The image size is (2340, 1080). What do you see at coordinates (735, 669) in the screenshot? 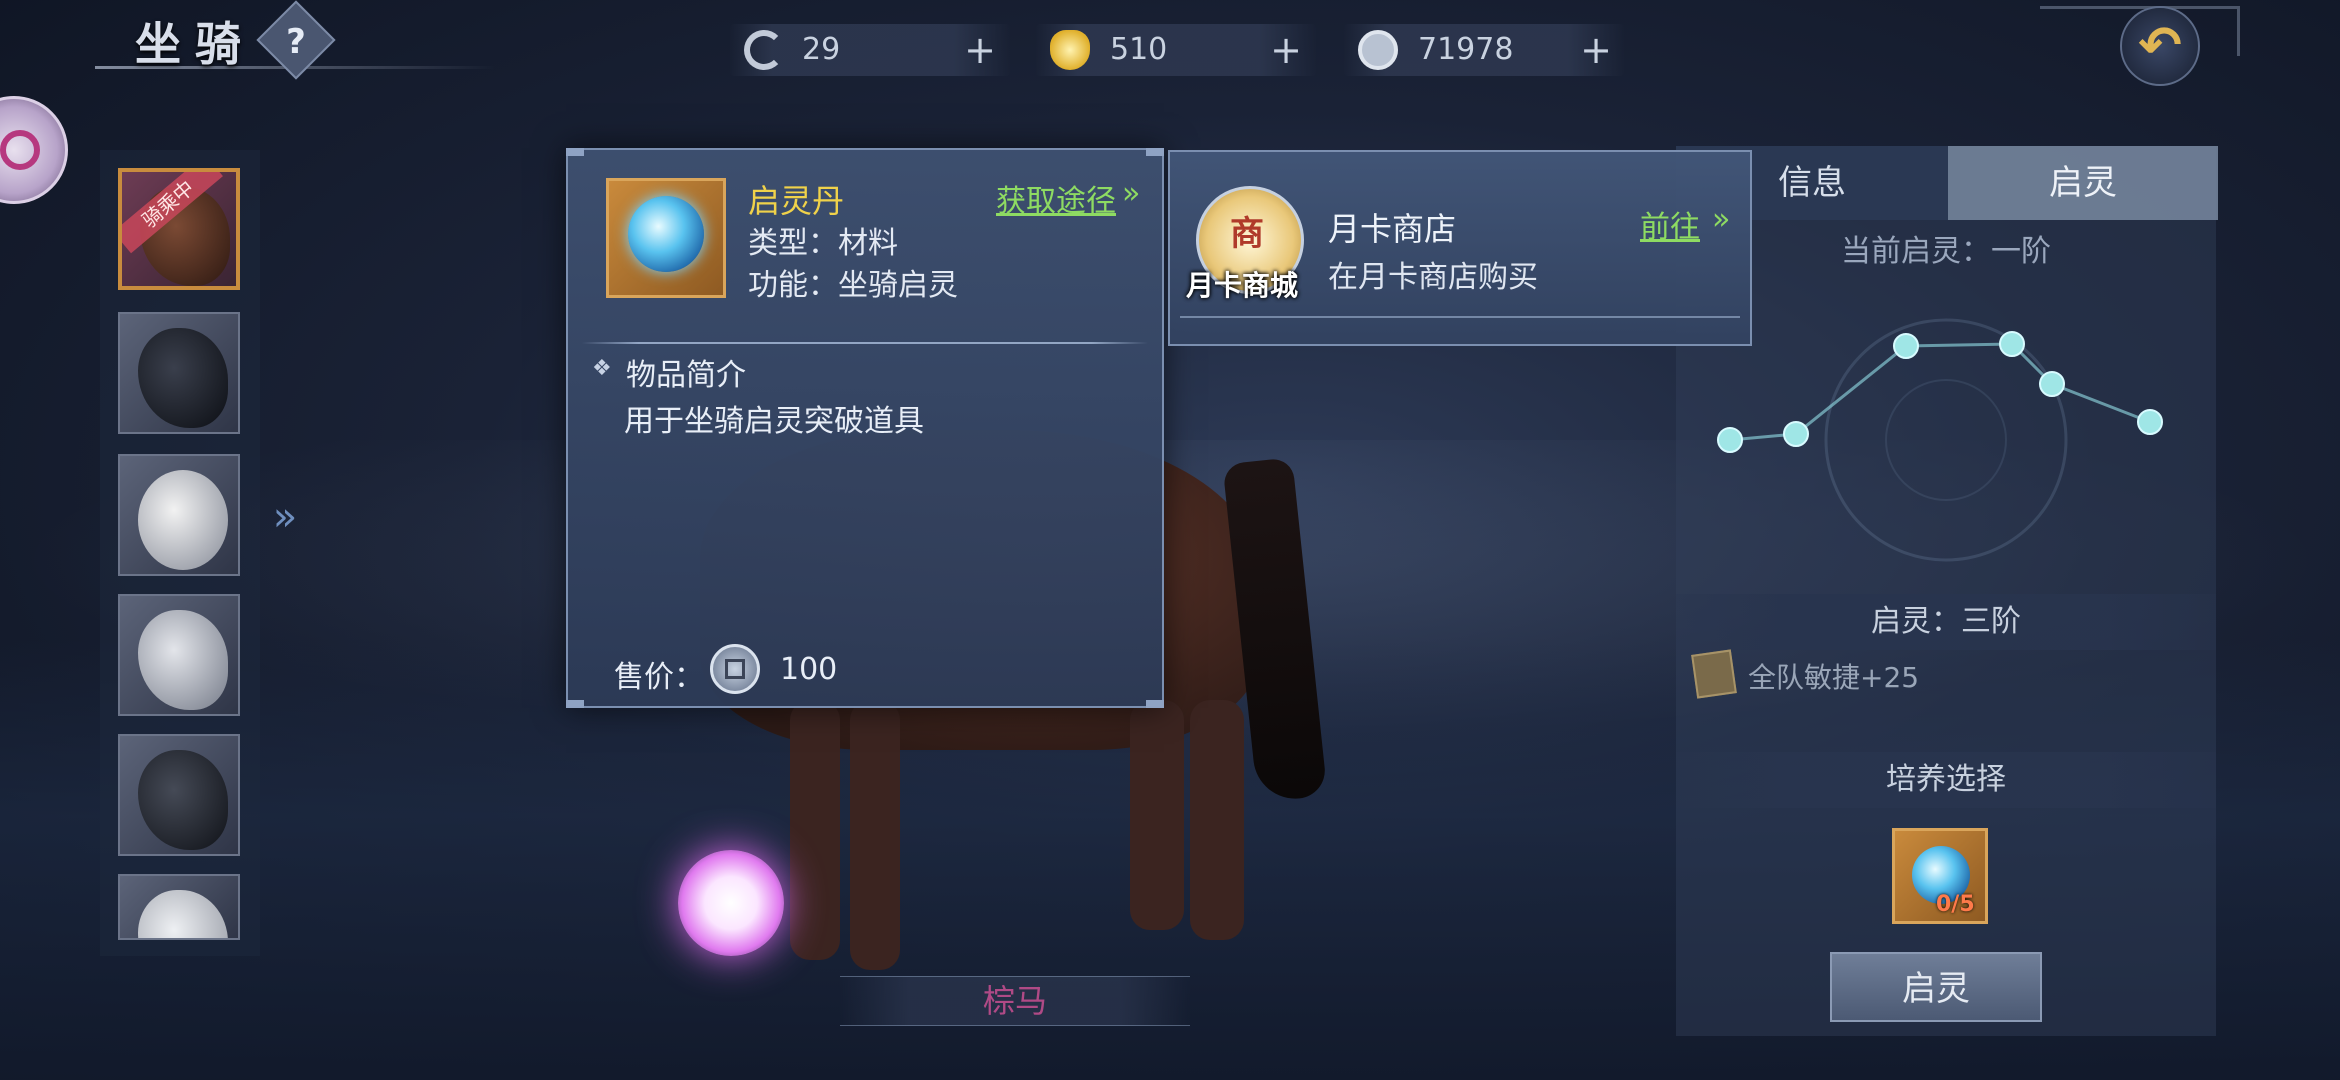
I see `coin-hole` at bounding box center [735, 669].